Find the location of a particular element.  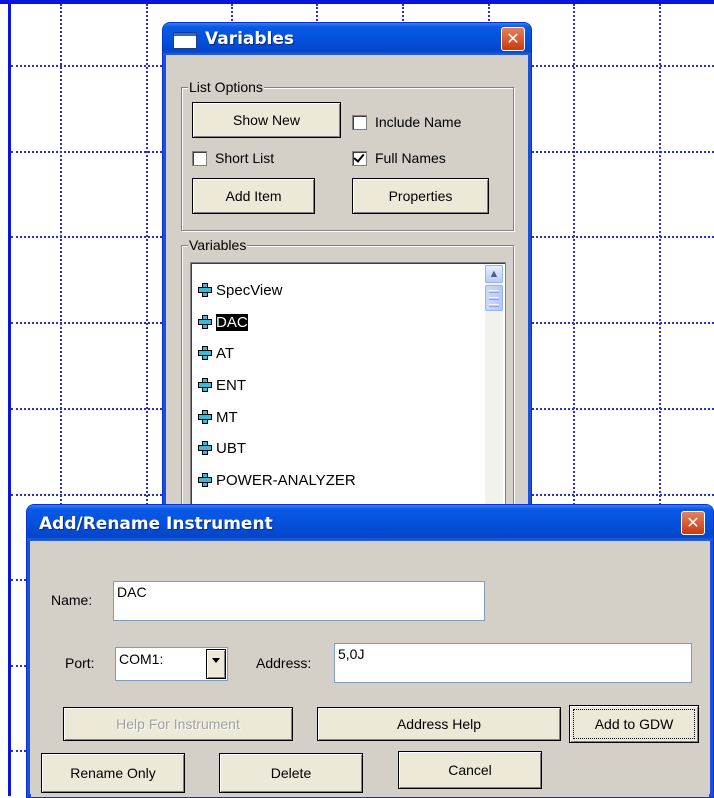

list-item: ENT is located at coordinates (221, 385).